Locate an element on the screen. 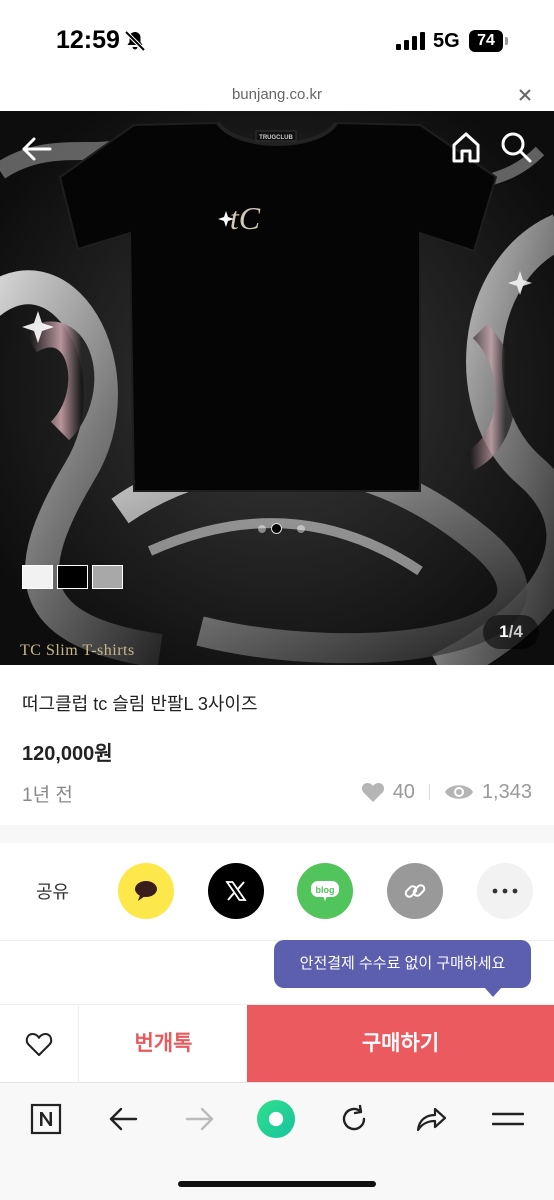 This screenshot has height=1200, width=554. stats-divider is located at coordinates (429, 792).